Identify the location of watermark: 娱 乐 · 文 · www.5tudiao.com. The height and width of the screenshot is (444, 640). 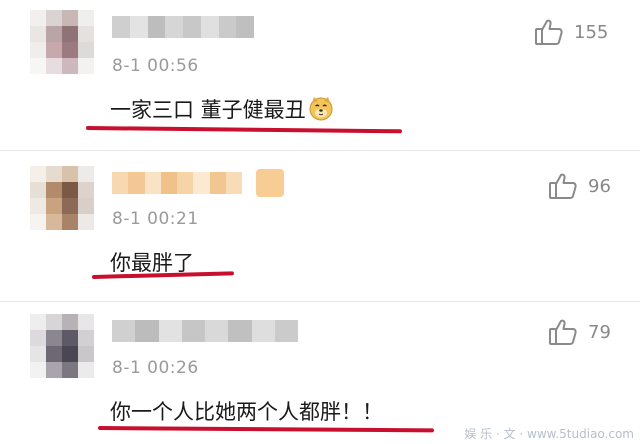
(549, 434).